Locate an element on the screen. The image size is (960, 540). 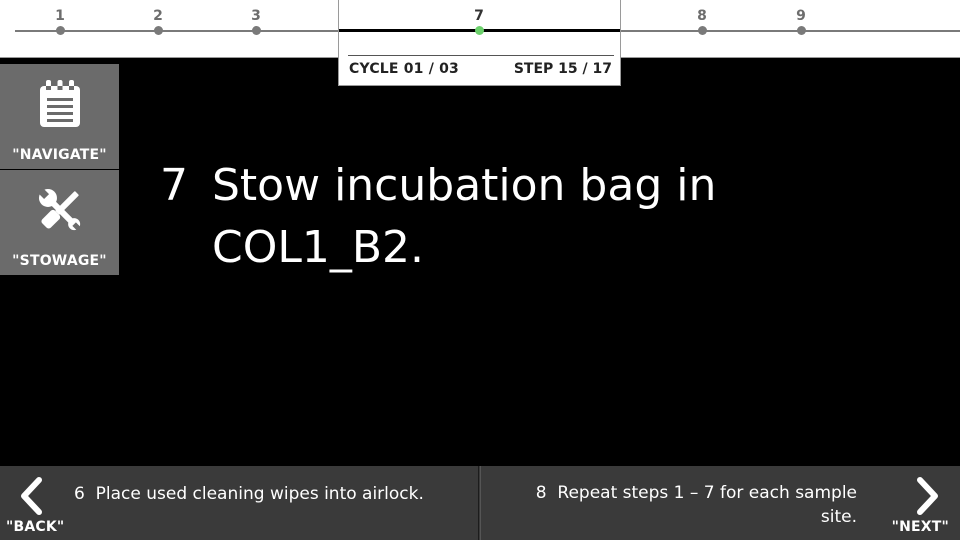
step-counter: STEP 15 / 17 is located at coordinates (562, 69).